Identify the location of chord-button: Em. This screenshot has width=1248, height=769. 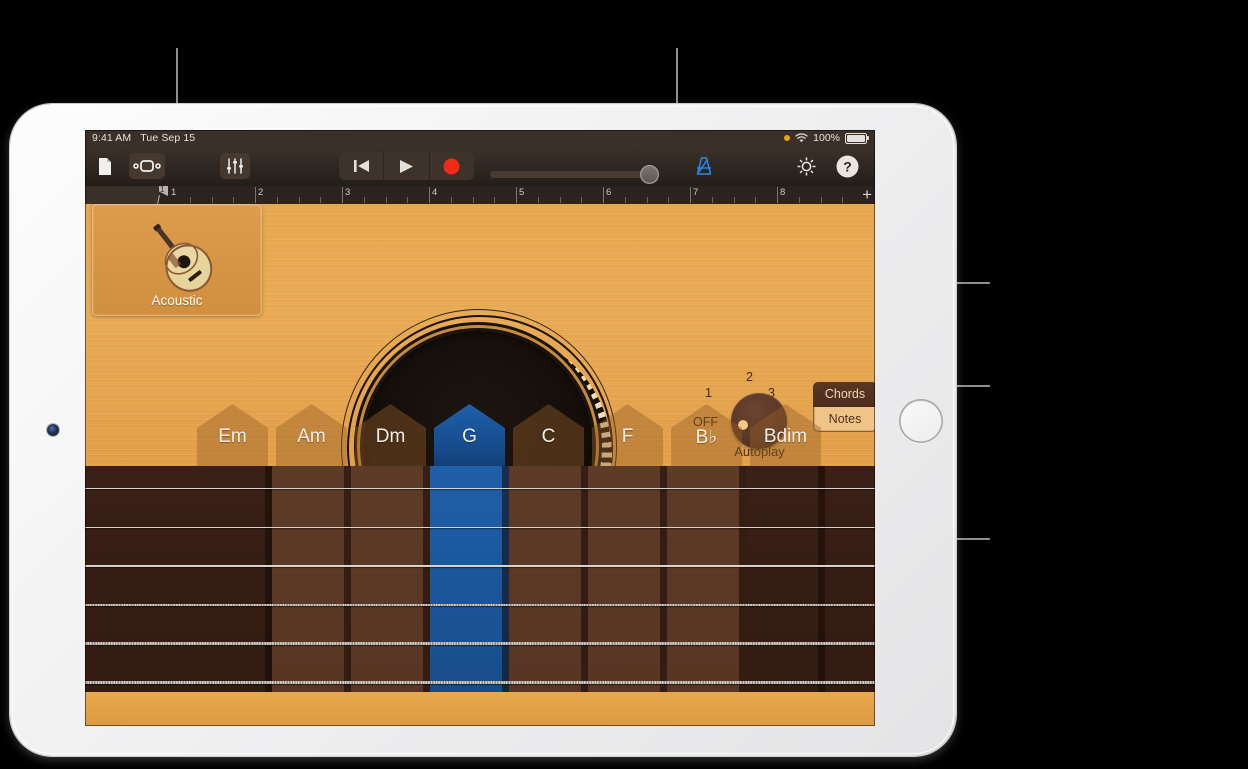
(232, 435).